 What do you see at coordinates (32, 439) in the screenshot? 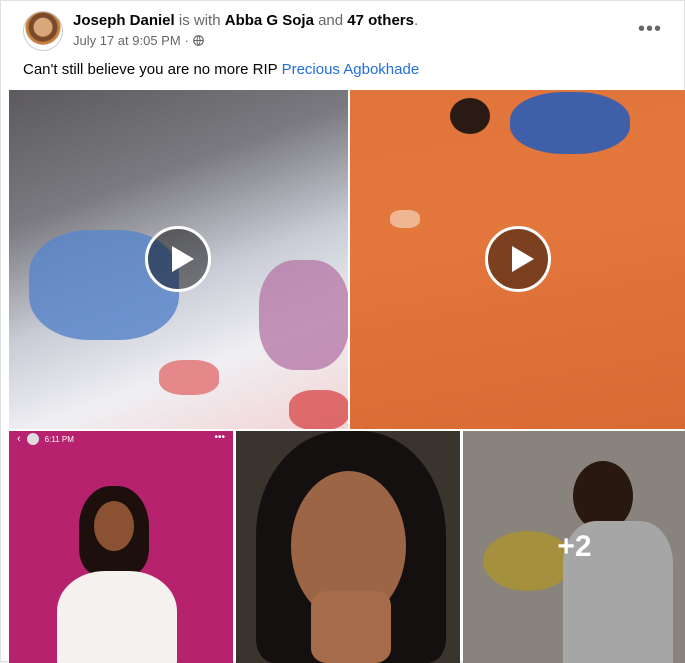
I see `story-avatar` at bounding box center [32, 439].